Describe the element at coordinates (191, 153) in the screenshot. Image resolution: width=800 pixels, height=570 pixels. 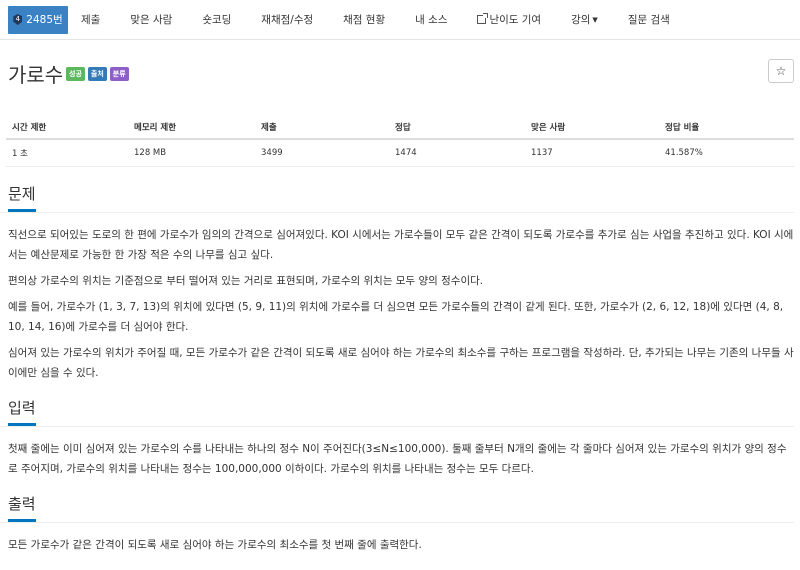
I see `value-memory-limit: 128 MB` at that location.